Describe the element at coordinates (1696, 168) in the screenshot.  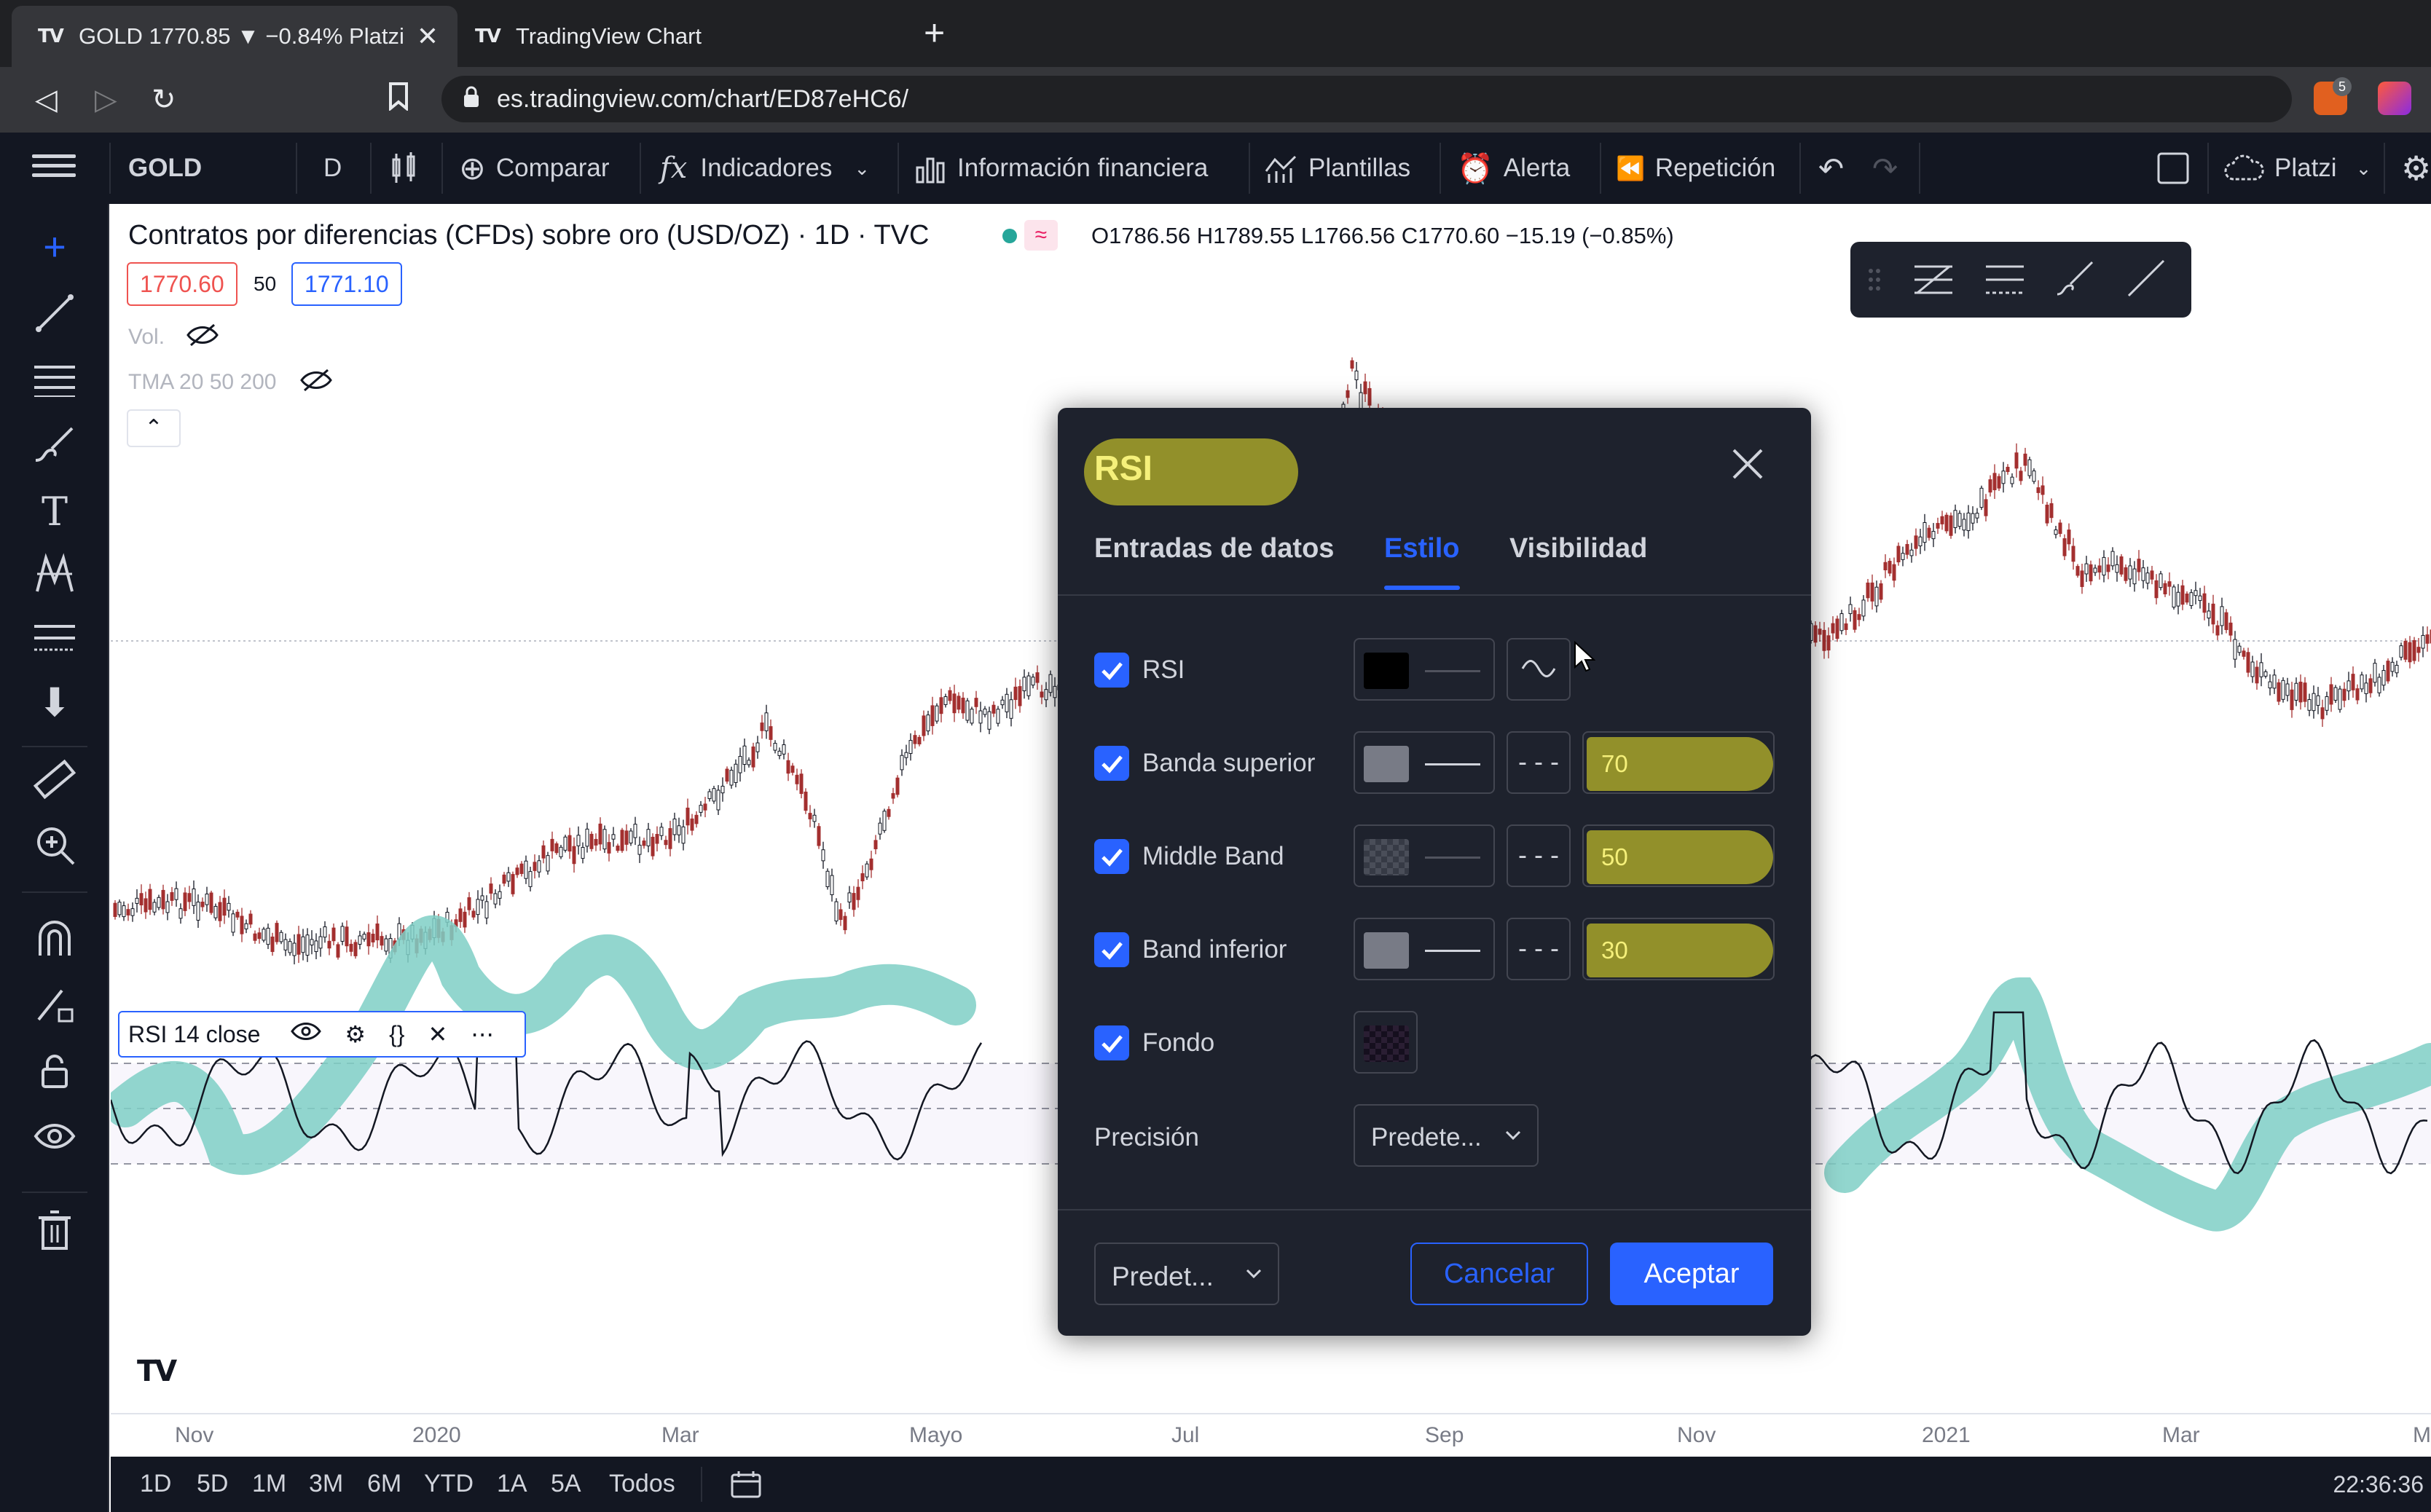
I see `replay-button: ⏪ Repetición` at that location.